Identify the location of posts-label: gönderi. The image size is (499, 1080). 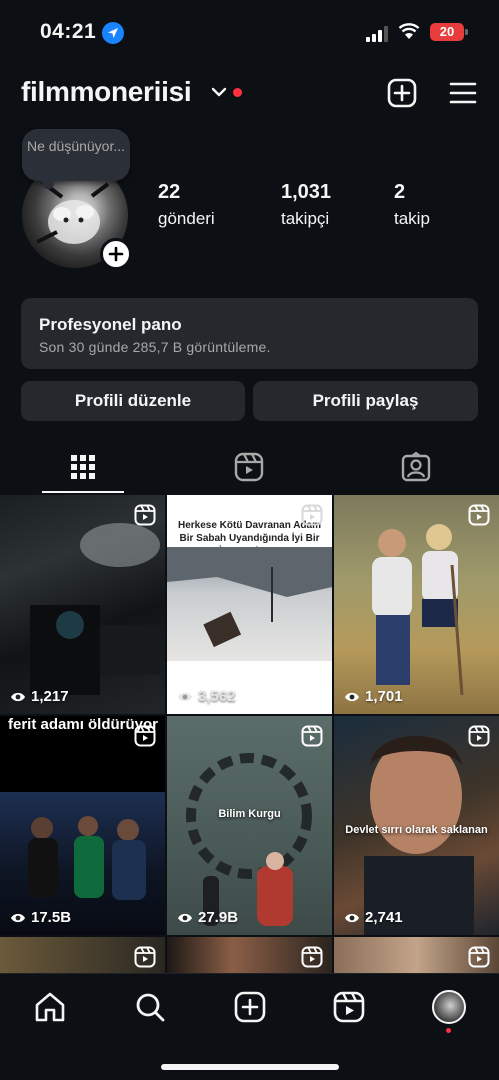
(186, 218).